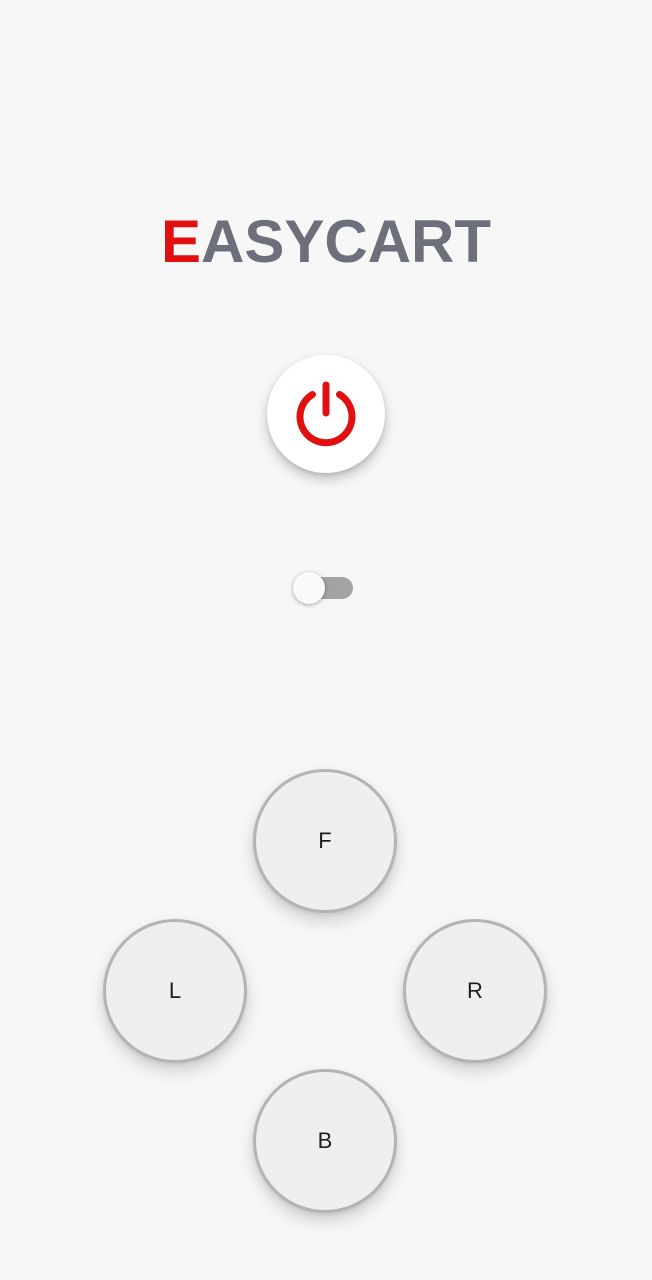 This screenshot has width=652, height=1280. What do you see at coordinates (475, 991) in the screenshot?
I see `right-button: R` at bounding box center [475, 991].